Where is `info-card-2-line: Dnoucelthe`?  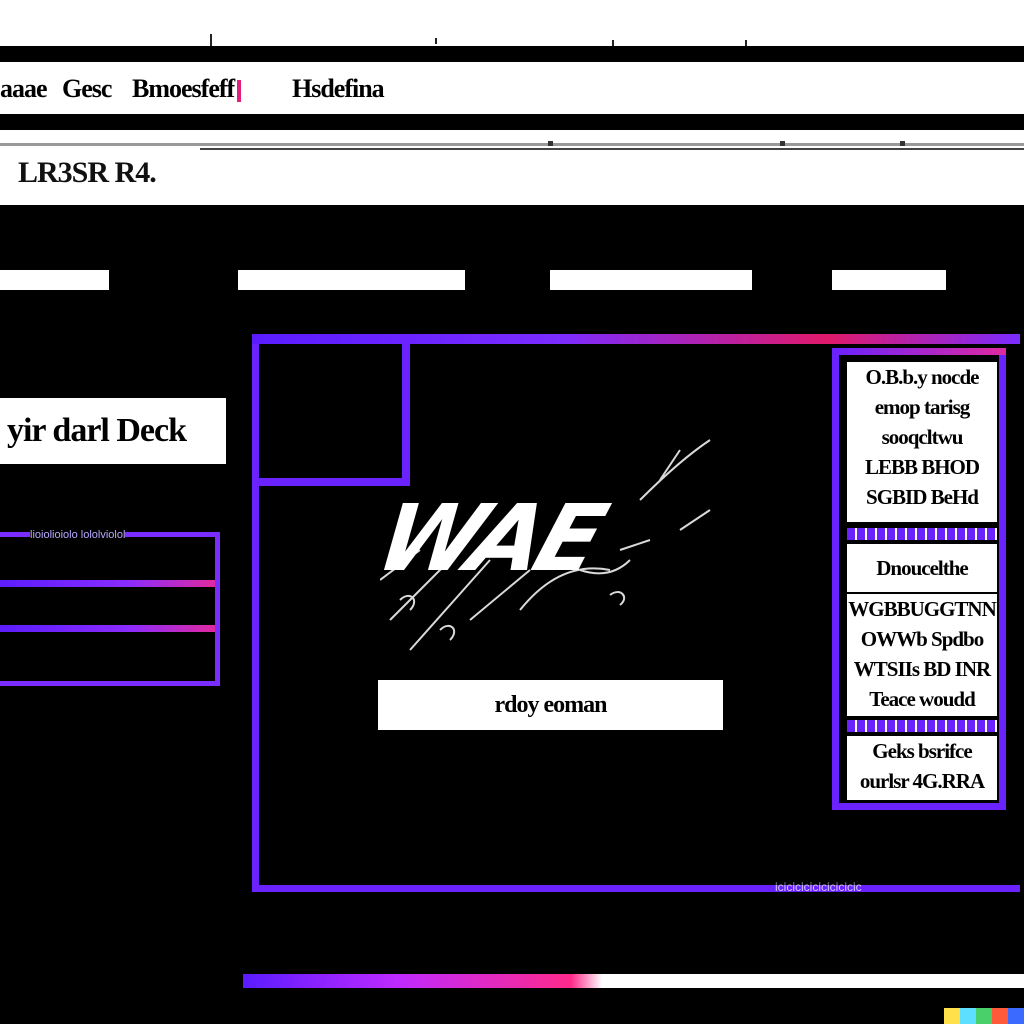
info-card-2-line: Dnoucelthe is located at coordinates (922, 568).